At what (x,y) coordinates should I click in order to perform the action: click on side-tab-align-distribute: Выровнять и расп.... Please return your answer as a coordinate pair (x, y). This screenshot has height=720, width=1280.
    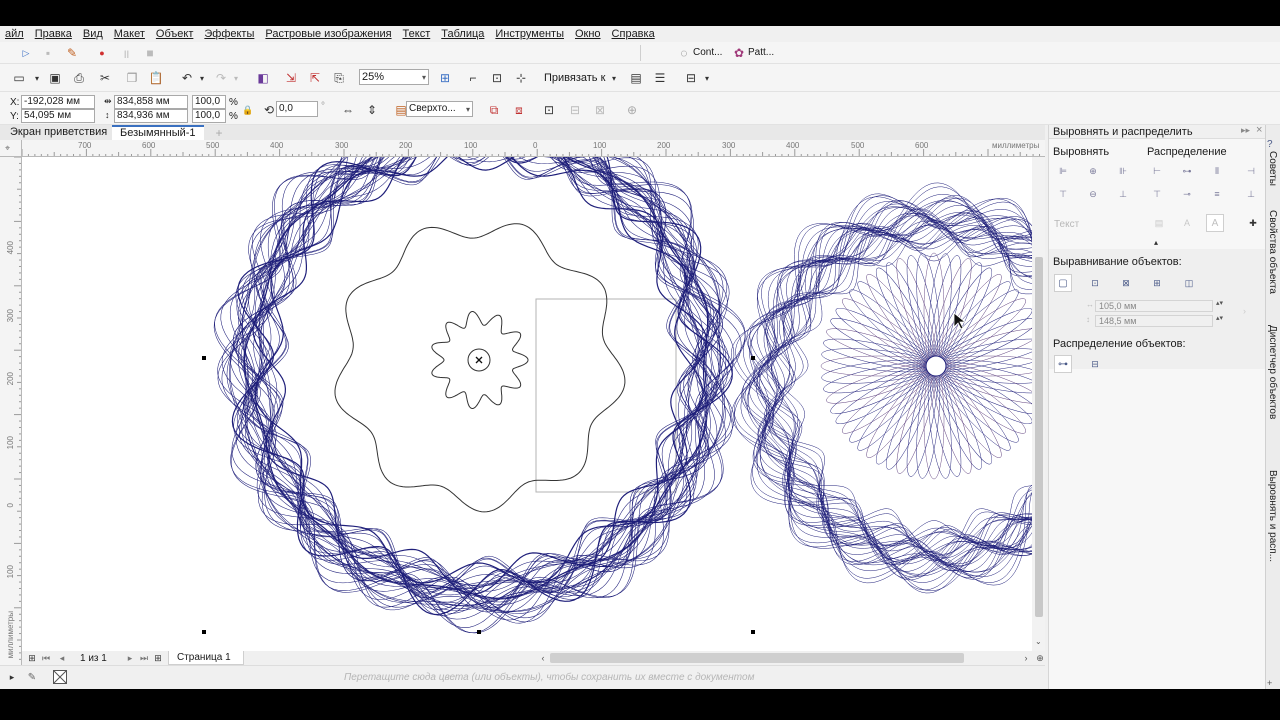
    Looking at the image, I should click on (1272, 516).